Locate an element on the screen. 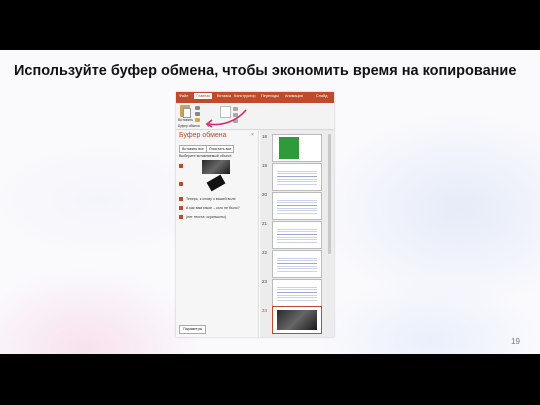  slide-number: 19 is located at coordinates (265, 165).